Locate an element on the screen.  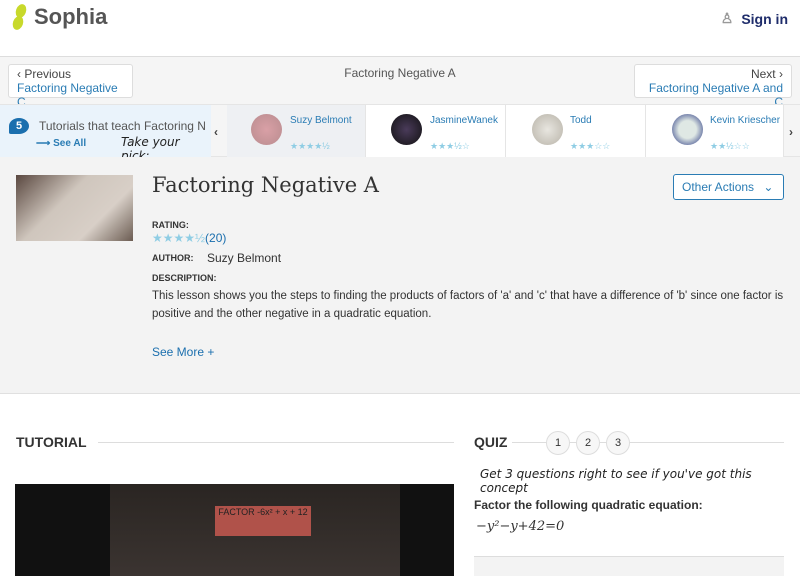
next-label: Next is located at coordinates (763, 74).